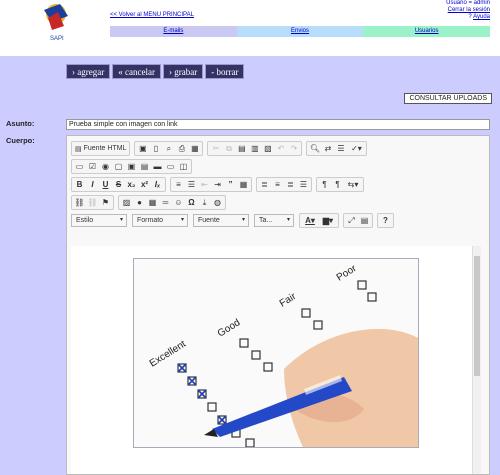  What do you see at coordinates (241, 148) in the screenshot?
I see `paste-icon: ▤` at bounding box center [241, 148].